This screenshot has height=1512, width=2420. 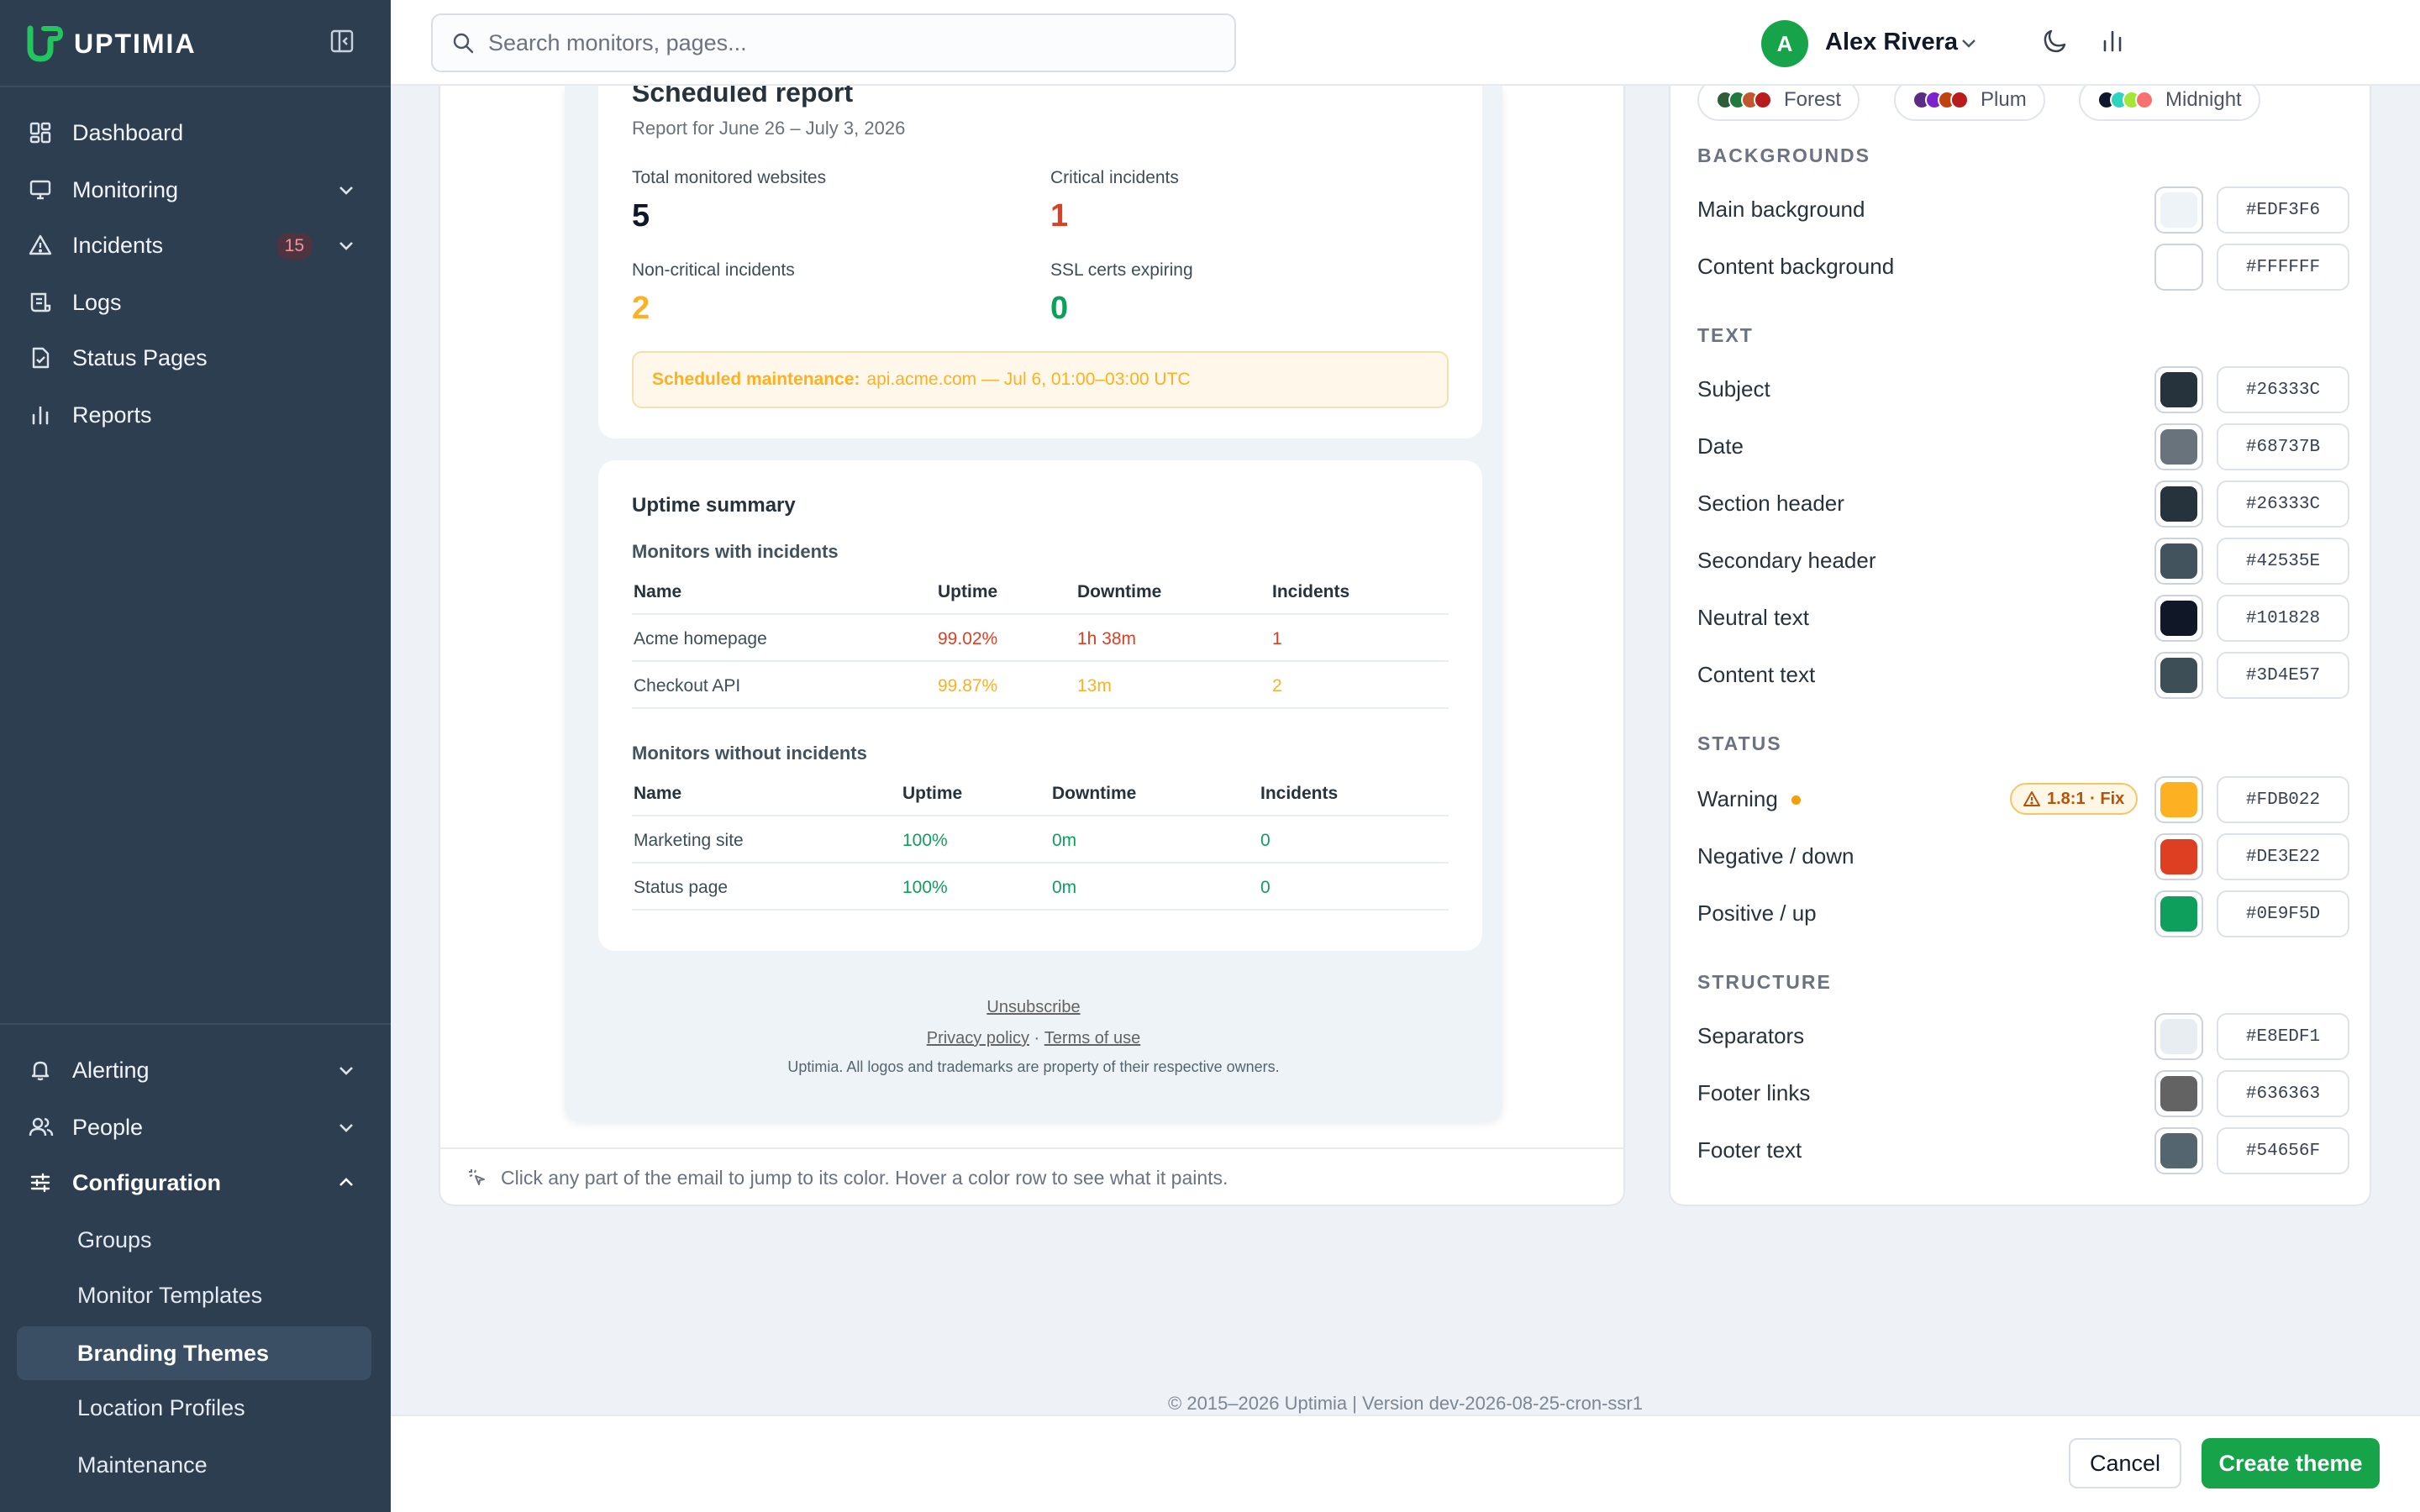 I want to click on sidebar-item-logs: Logs, so click(x=194, y=302).